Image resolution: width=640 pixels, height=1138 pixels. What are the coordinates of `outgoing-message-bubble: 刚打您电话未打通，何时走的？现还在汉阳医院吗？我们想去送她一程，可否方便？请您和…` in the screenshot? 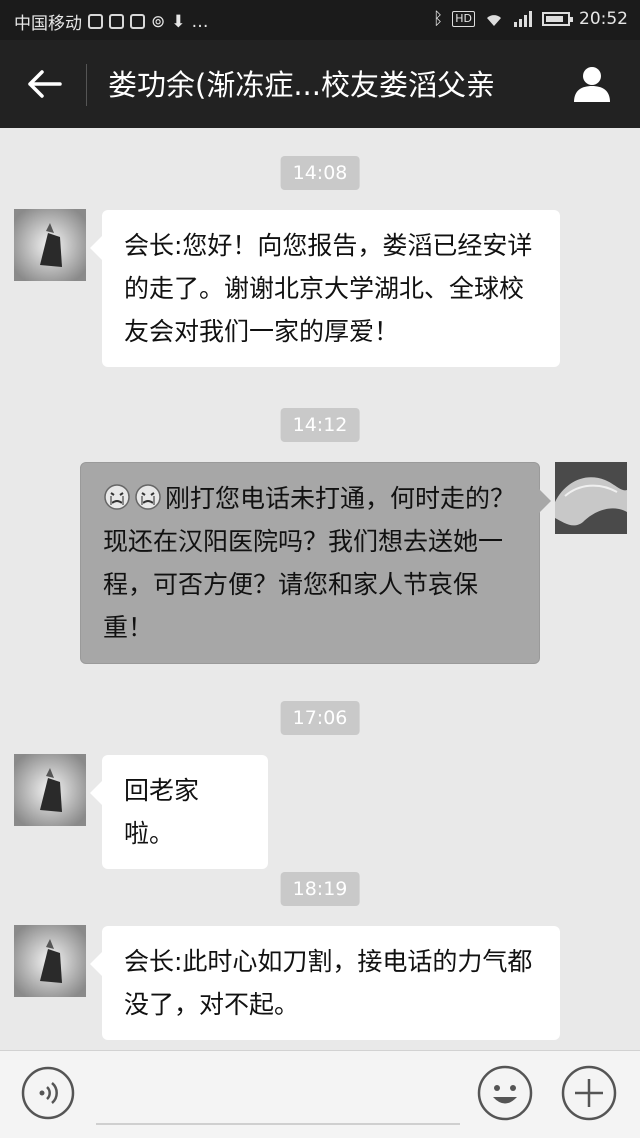 It's located at (315, 563).